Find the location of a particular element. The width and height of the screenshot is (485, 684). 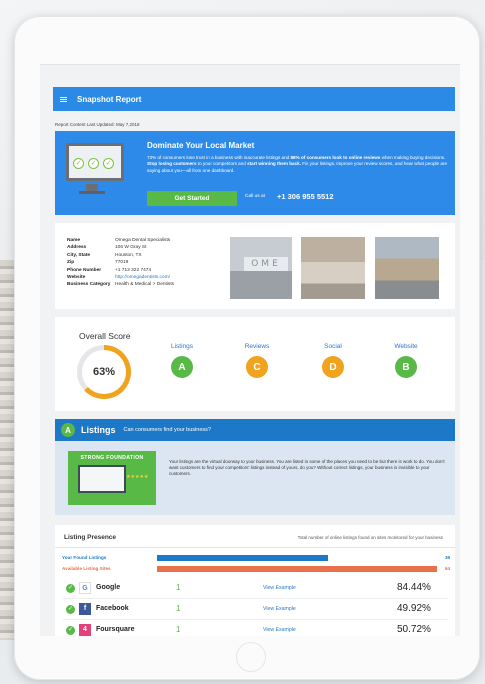

menu-icon is located at coordinates (63, 99).